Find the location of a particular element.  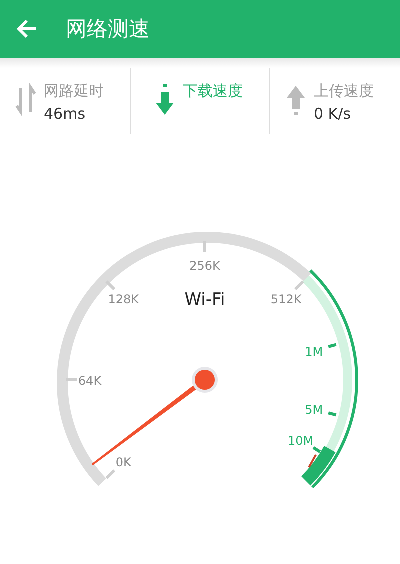

up-down-arrows-icon is located at coordinates (26, 100).